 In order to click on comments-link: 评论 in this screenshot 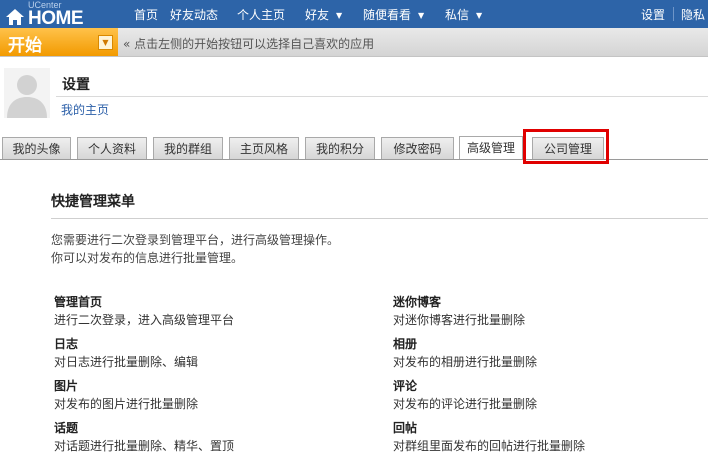, I will do `click(405, 385)`.